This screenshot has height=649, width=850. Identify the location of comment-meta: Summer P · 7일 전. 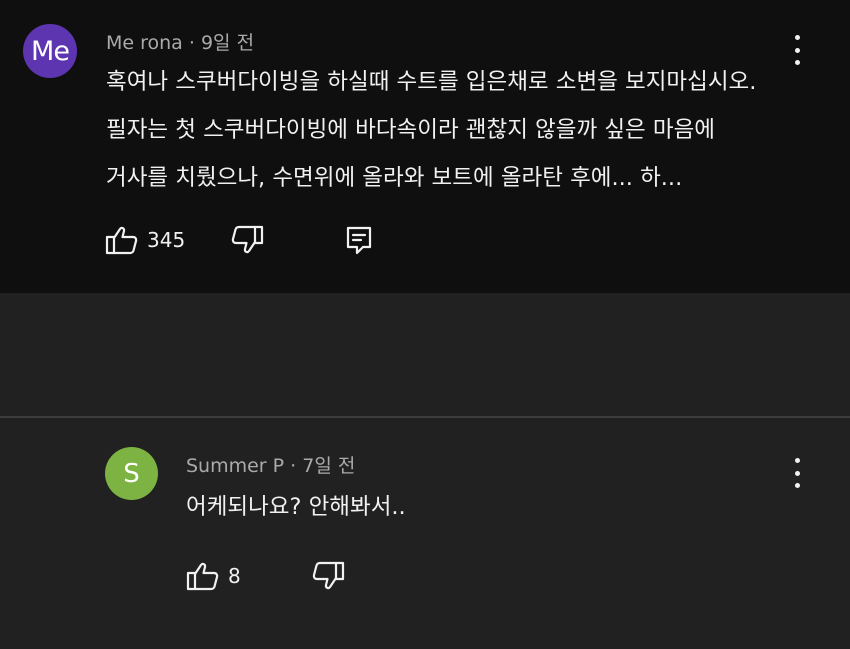
(270, 464).